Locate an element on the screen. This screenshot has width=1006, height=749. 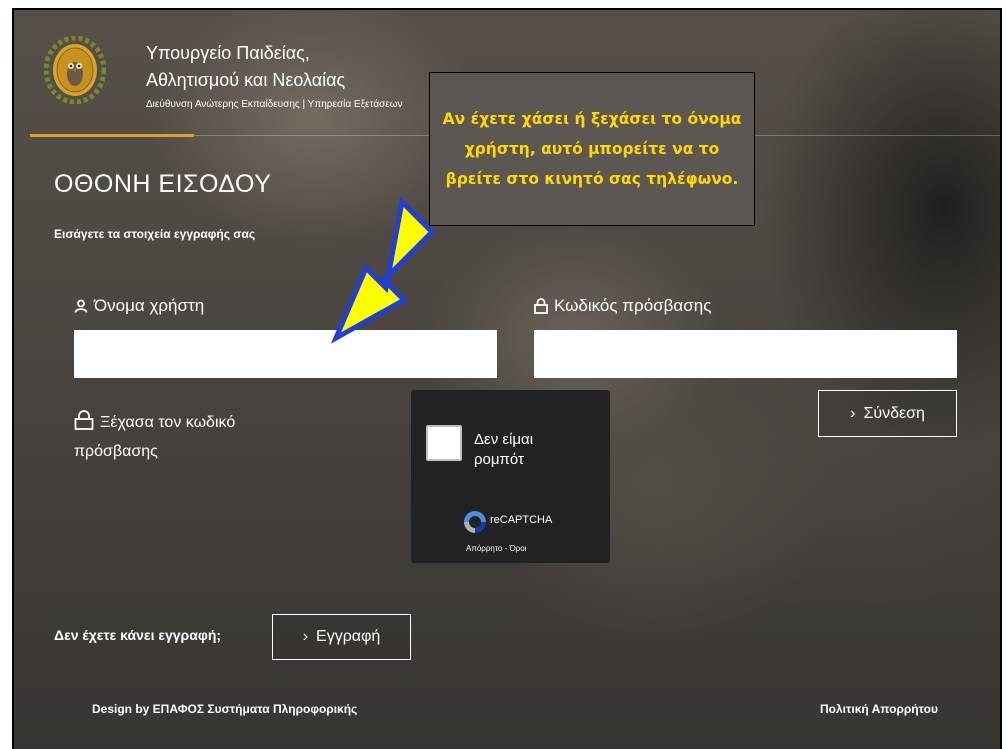
recaptcha-checkbox is located at coordinates (444, 443).